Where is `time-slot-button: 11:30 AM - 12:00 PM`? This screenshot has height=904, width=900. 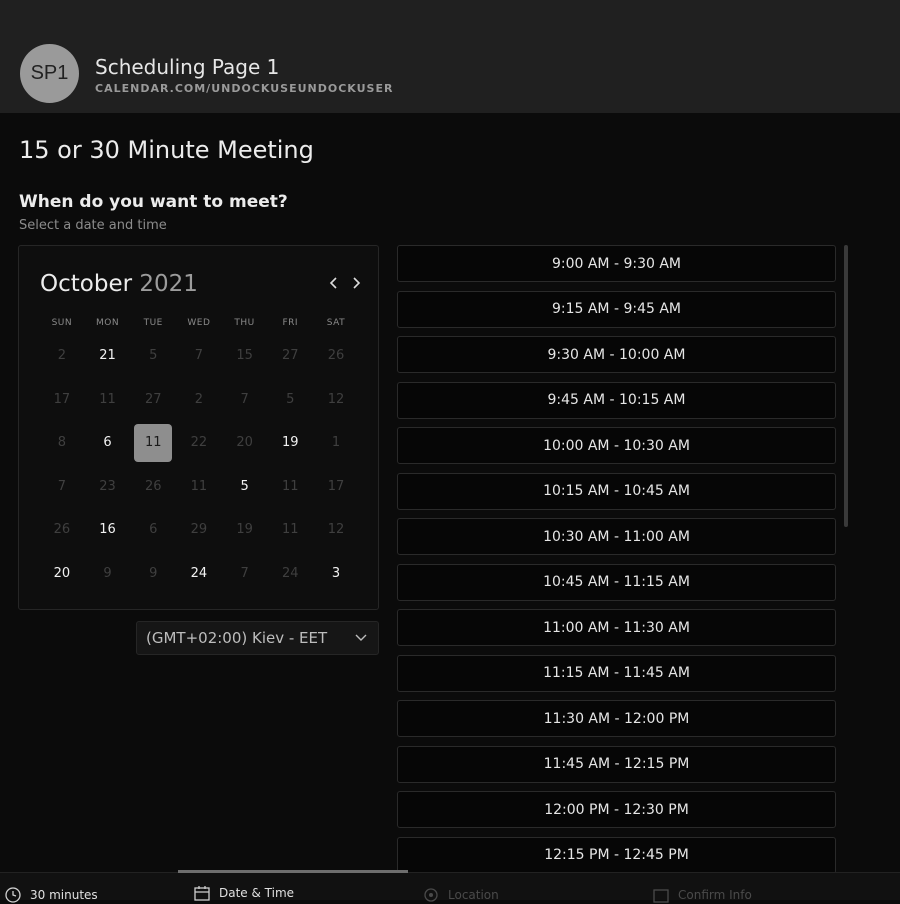 time-slot-button: 11:30 AM - 12:00 PM is located at coordinates (616, 718).